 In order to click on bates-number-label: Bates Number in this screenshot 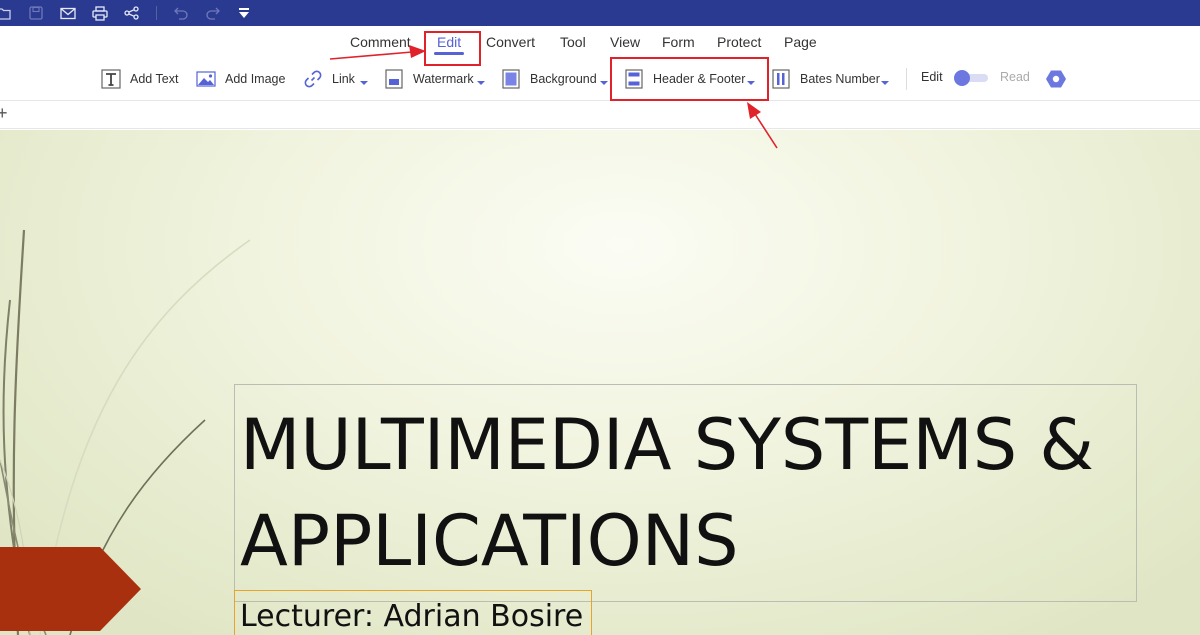, I will do `click(840, 79)`.